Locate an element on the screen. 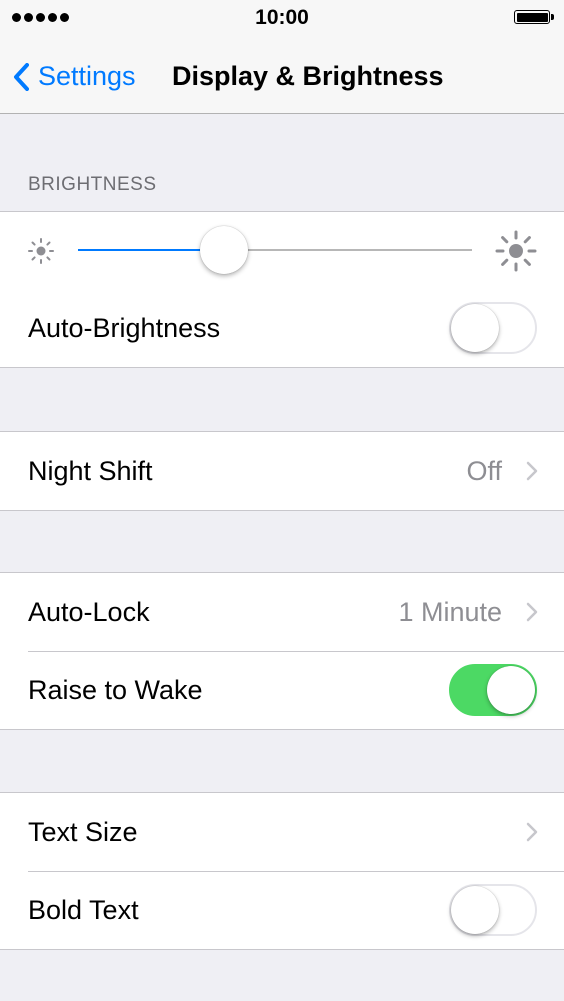 This screenshot has width=564, height=1001. raise-to-wake-label: Raise to Wake is located at coordinates (115, 689).